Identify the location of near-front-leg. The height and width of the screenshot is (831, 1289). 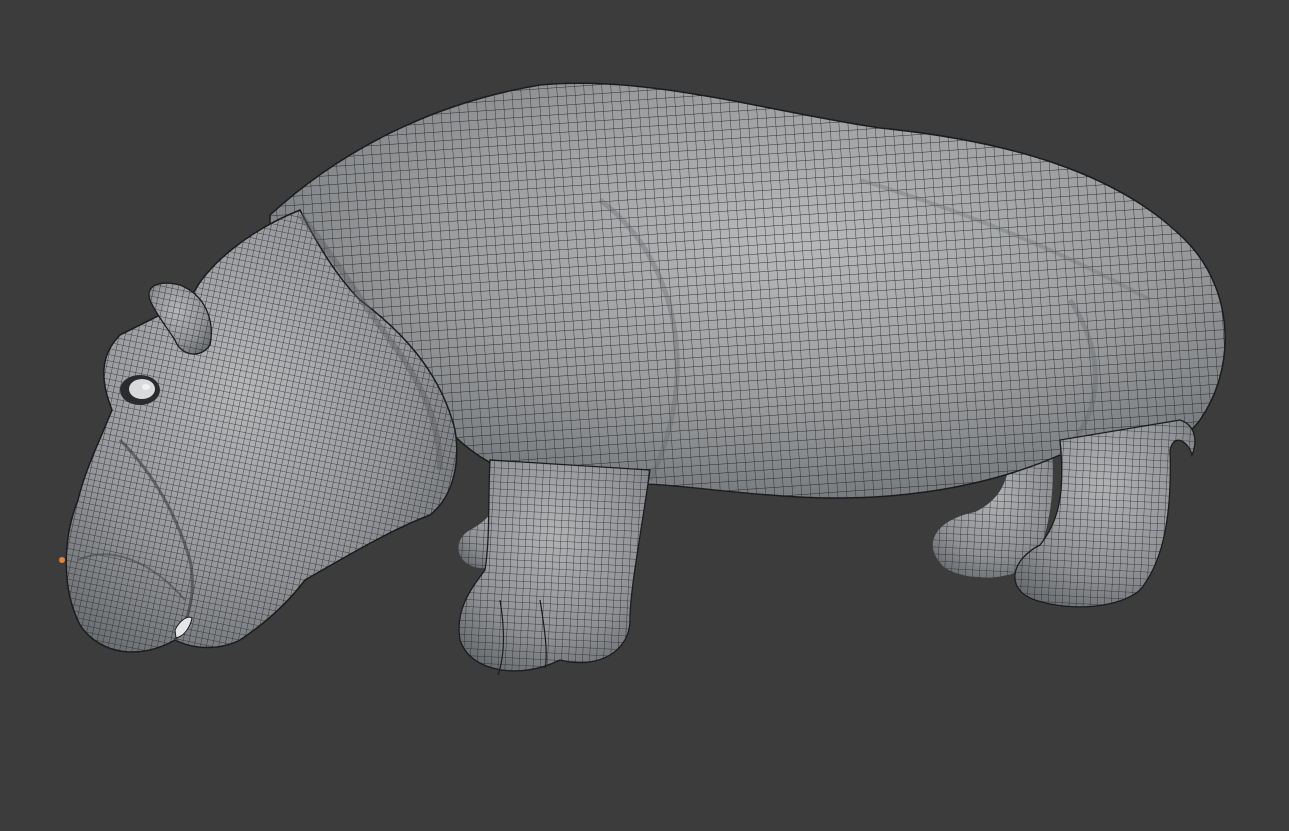
(554, 567).